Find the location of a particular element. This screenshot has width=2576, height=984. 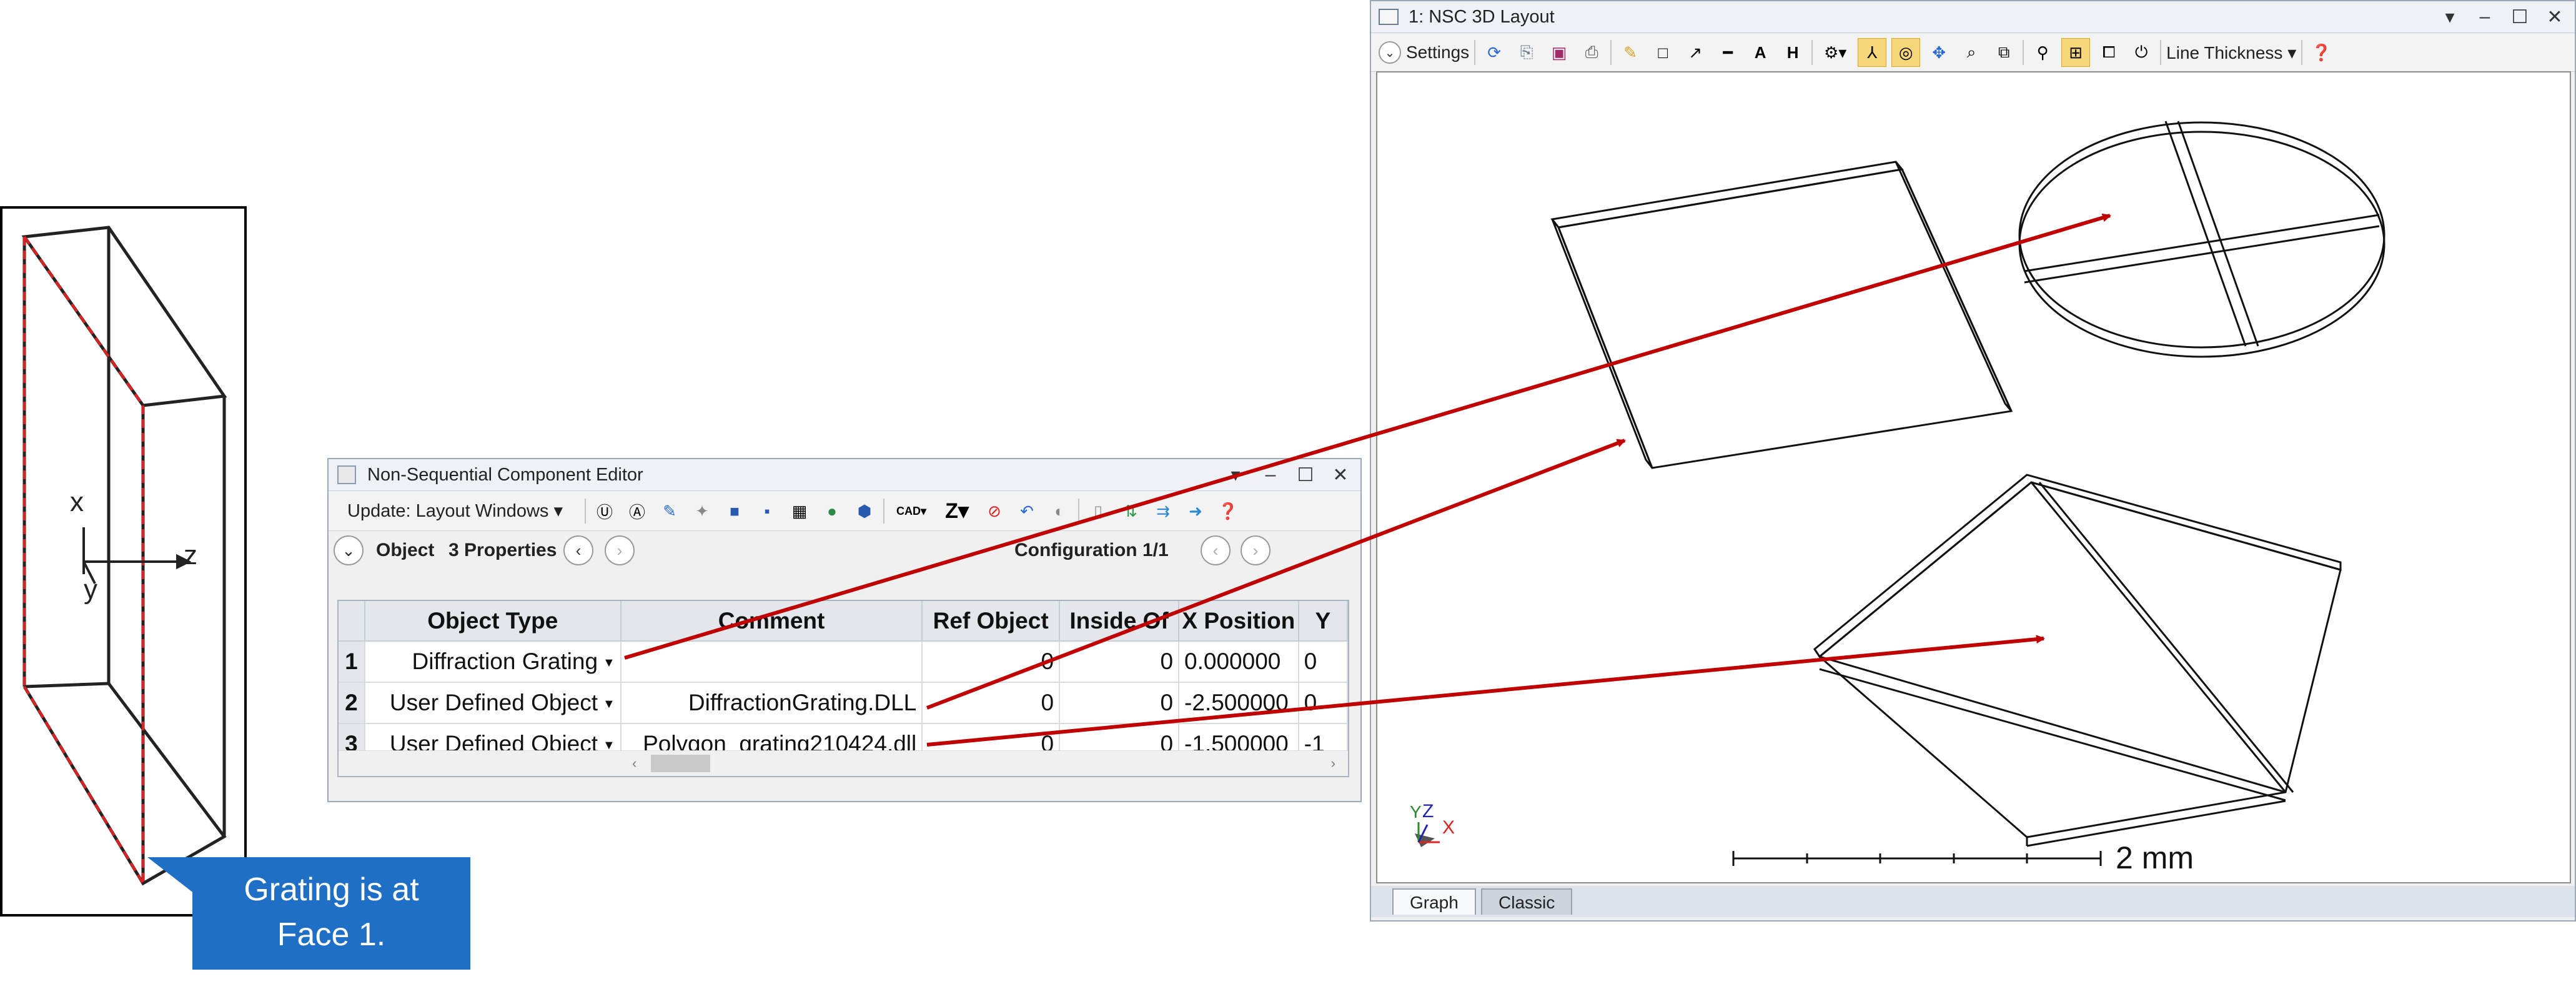

next-config-icon: › is located at coordinates (1256, 550).